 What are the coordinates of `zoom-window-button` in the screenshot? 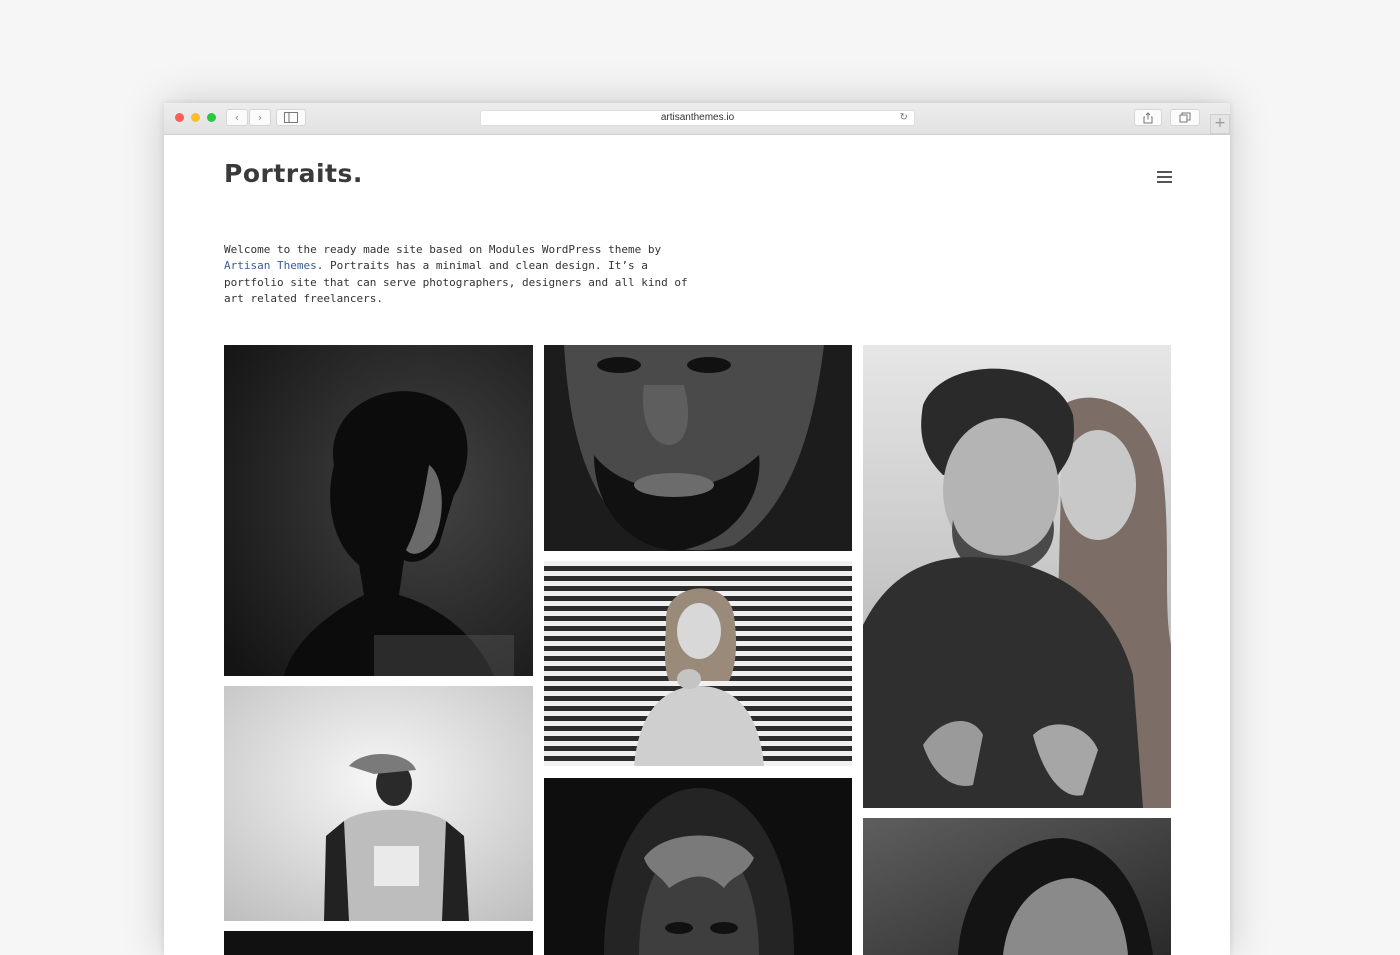 It's located at (211, 117).